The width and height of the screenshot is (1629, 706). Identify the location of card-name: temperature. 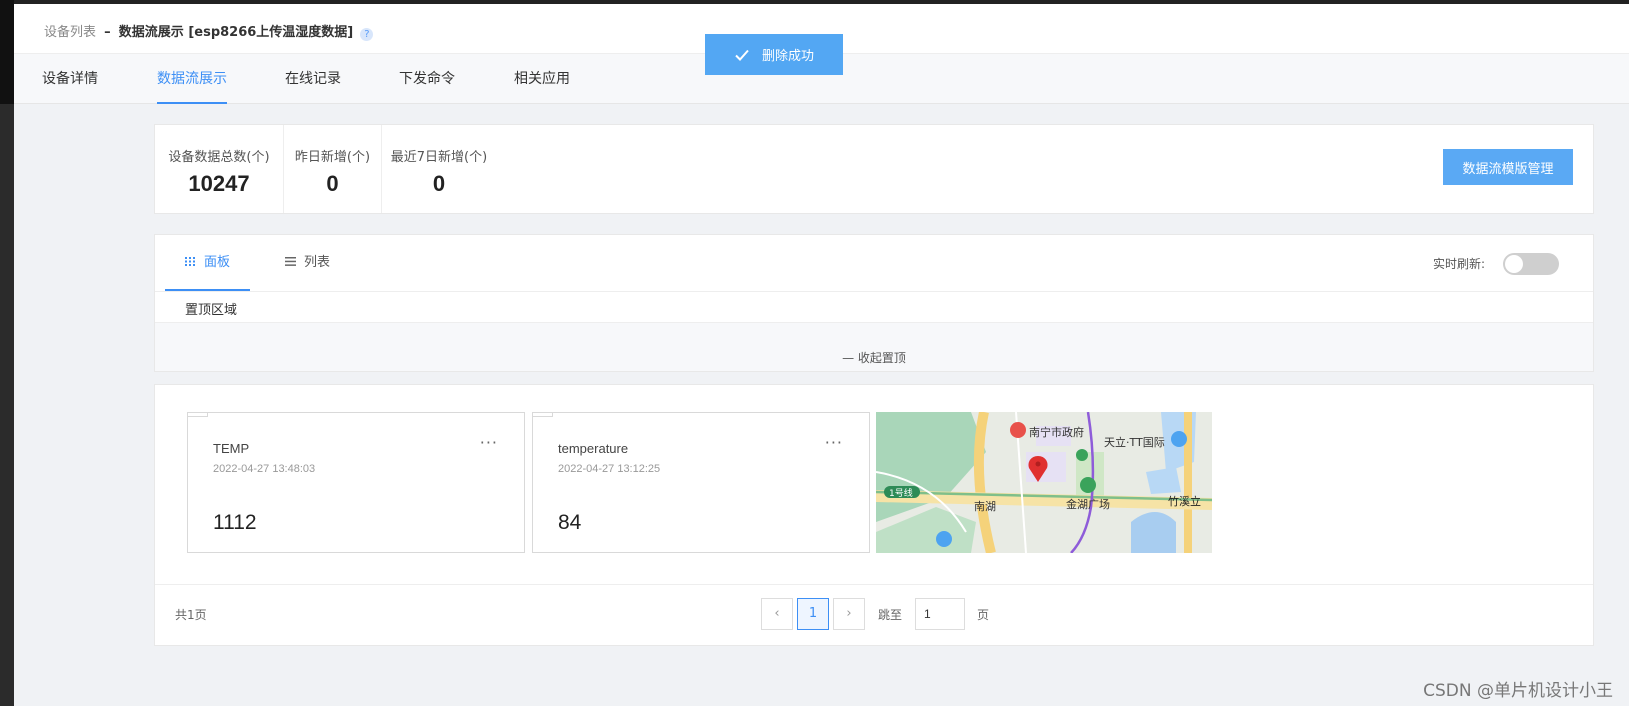
(593, 448).